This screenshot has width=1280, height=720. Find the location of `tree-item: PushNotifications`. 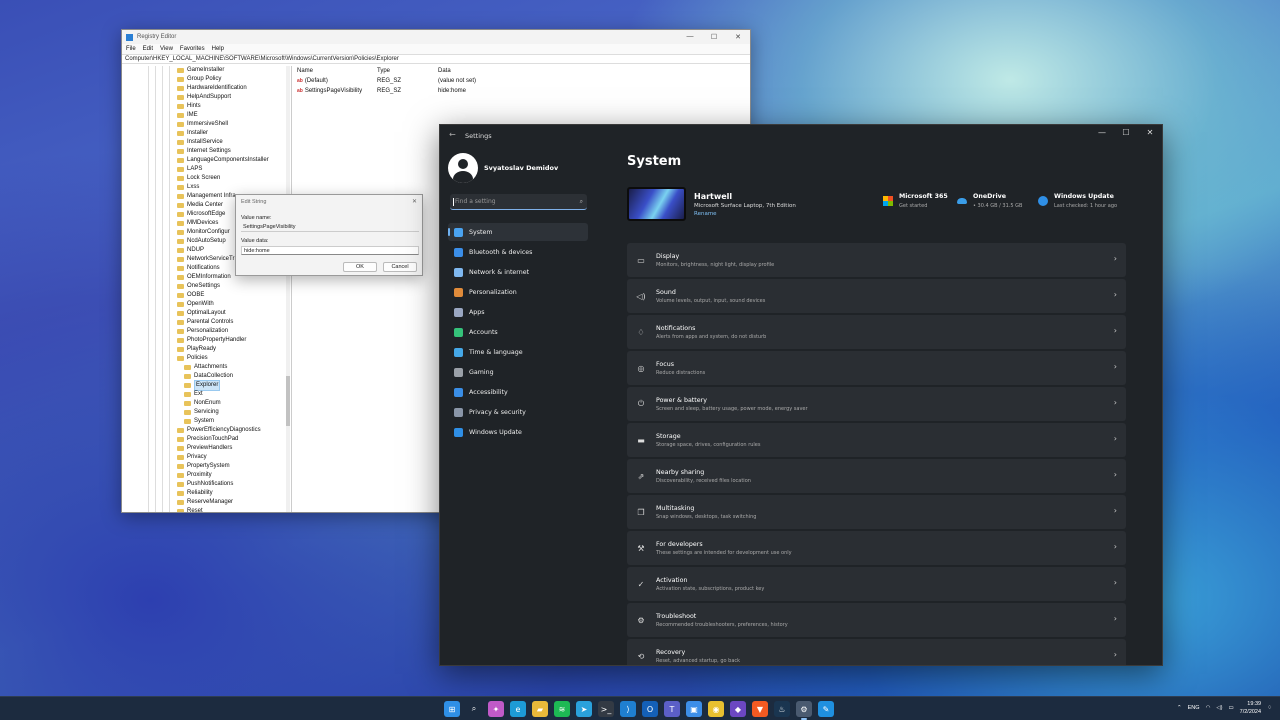

tree-item: PushNotifications is located at coordinates (205, 484).